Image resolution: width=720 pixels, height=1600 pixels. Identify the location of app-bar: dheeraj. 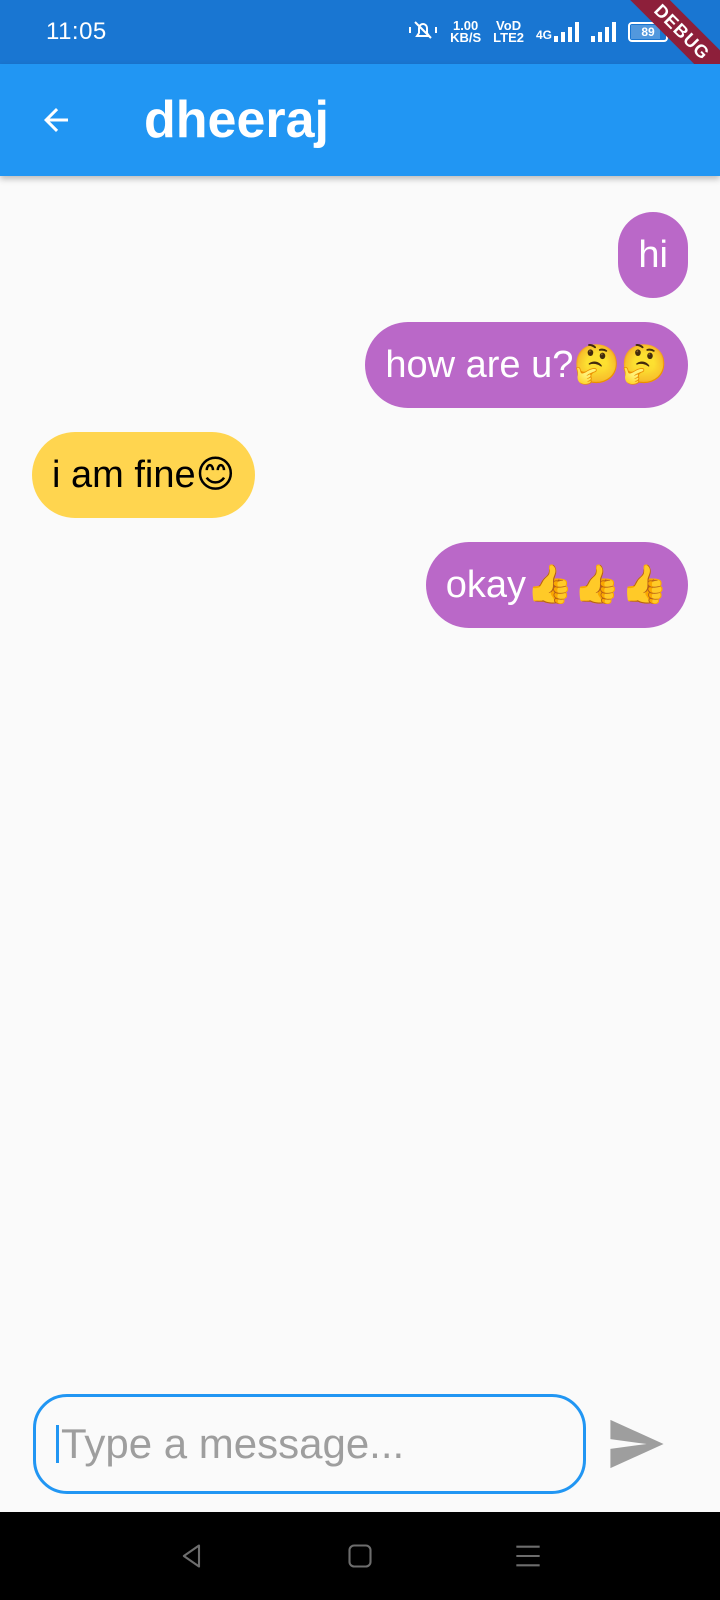
(360, 120).